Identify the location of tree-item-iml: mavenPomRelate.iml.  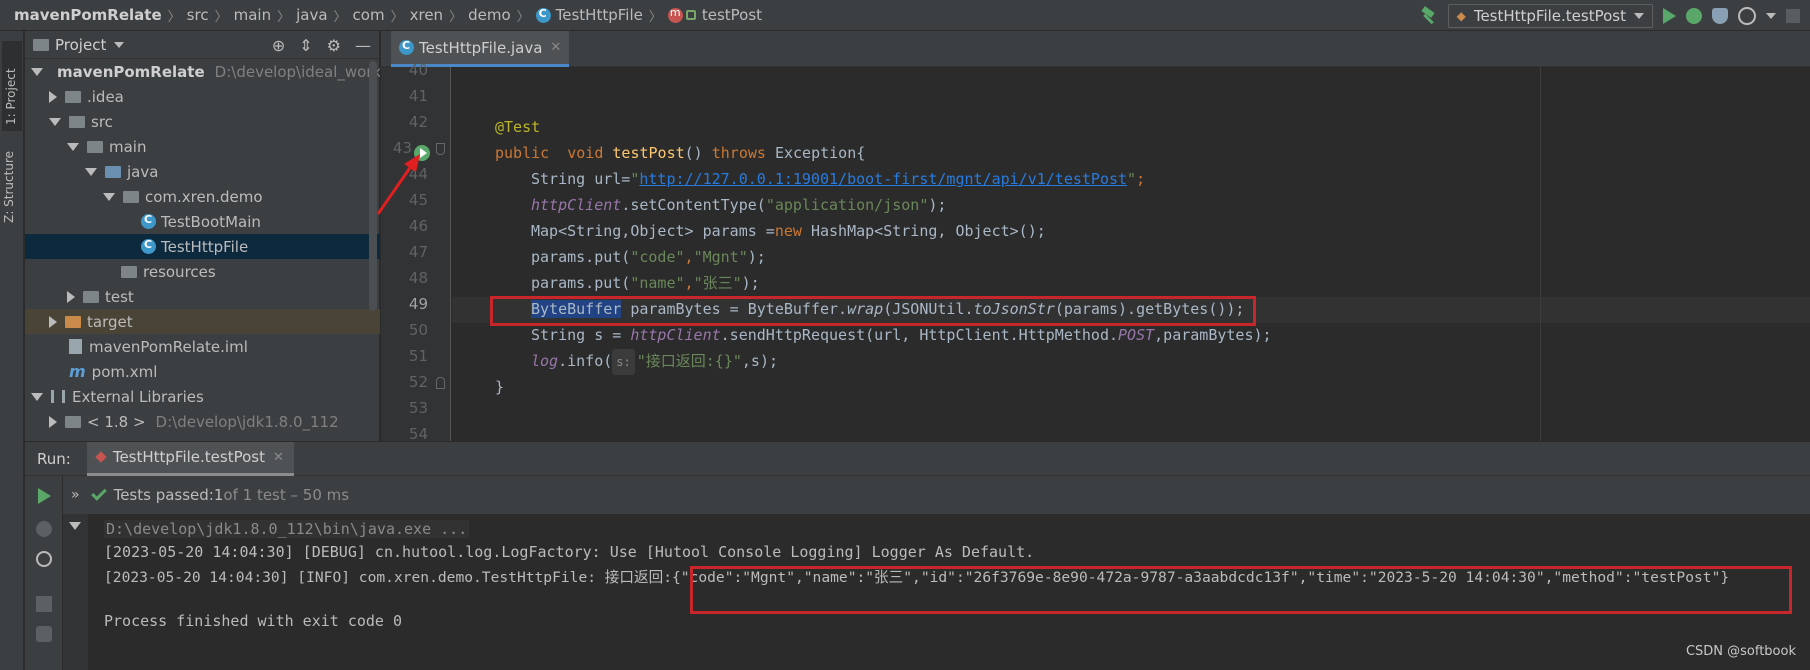
(202, 346).